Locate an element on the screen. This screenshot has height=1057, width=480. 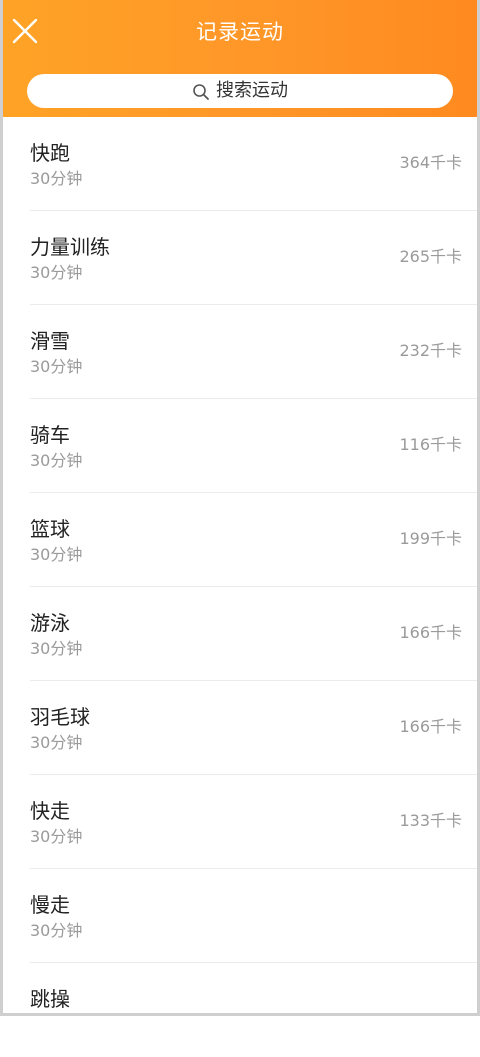
header-bar: 记录运动 搜索运动 is located at coordinates (240, 58).